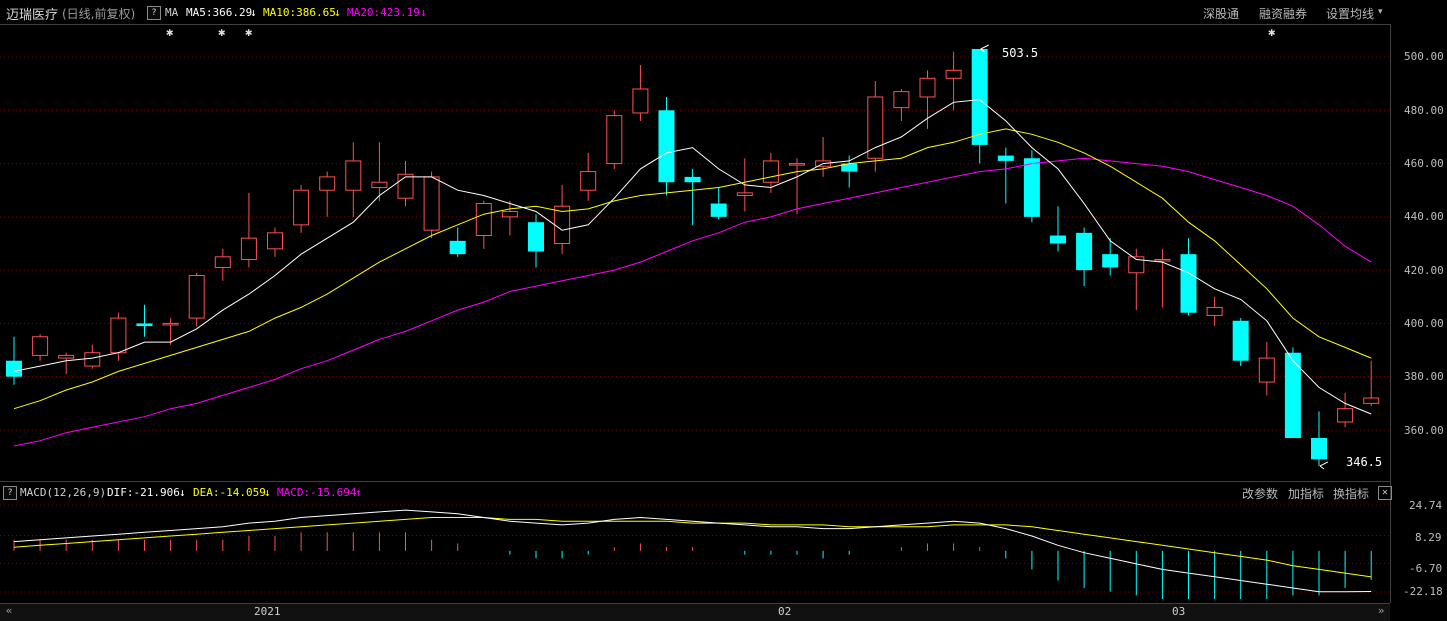  I want to click on macd-label: MACD:-15.694, so click(317, 492).